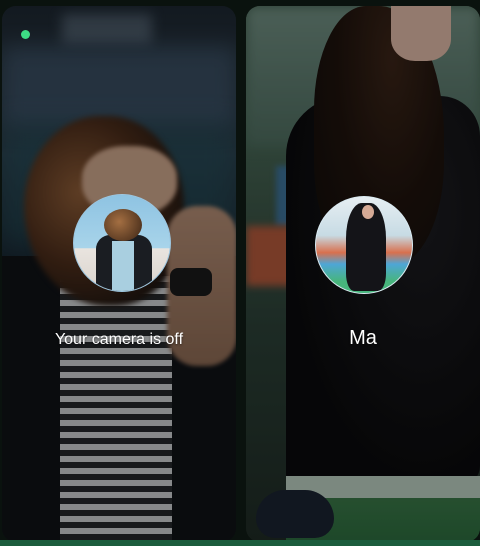 The image size is (480, 546). Describe the element at coordinates (363, 338) in the screenshot. I see `participant-name: Ma` at that location.